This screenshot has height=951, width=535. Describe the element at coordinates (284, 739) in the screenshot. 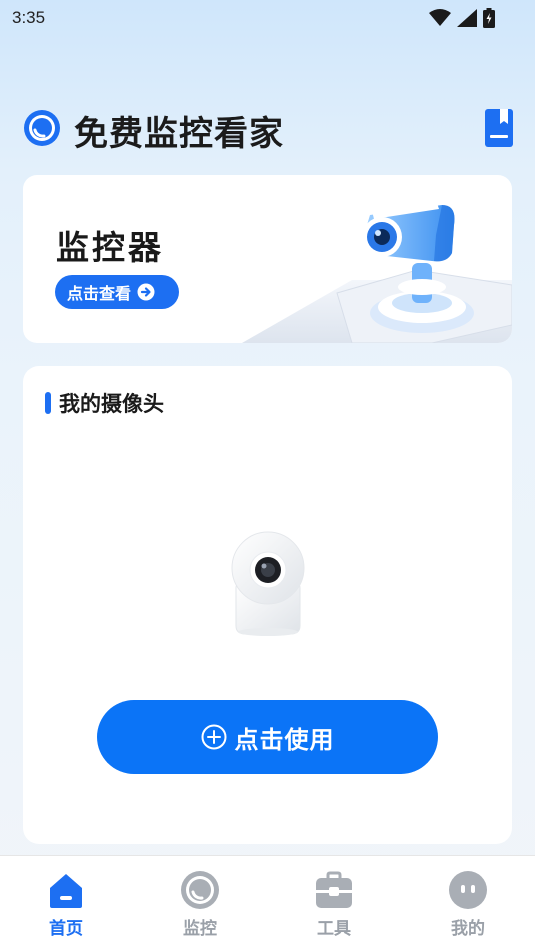

I see `use-button-label: 点击使用` at that location.